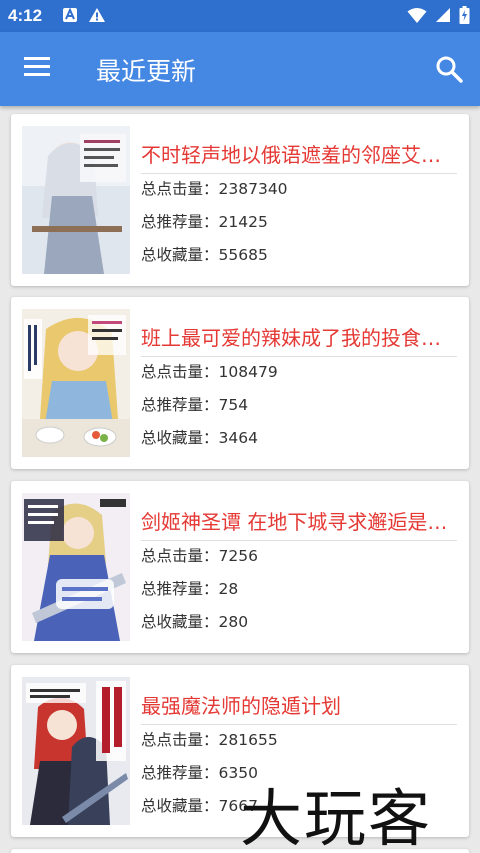  I want to click on status-bar: 4:12, so click(240, 16).